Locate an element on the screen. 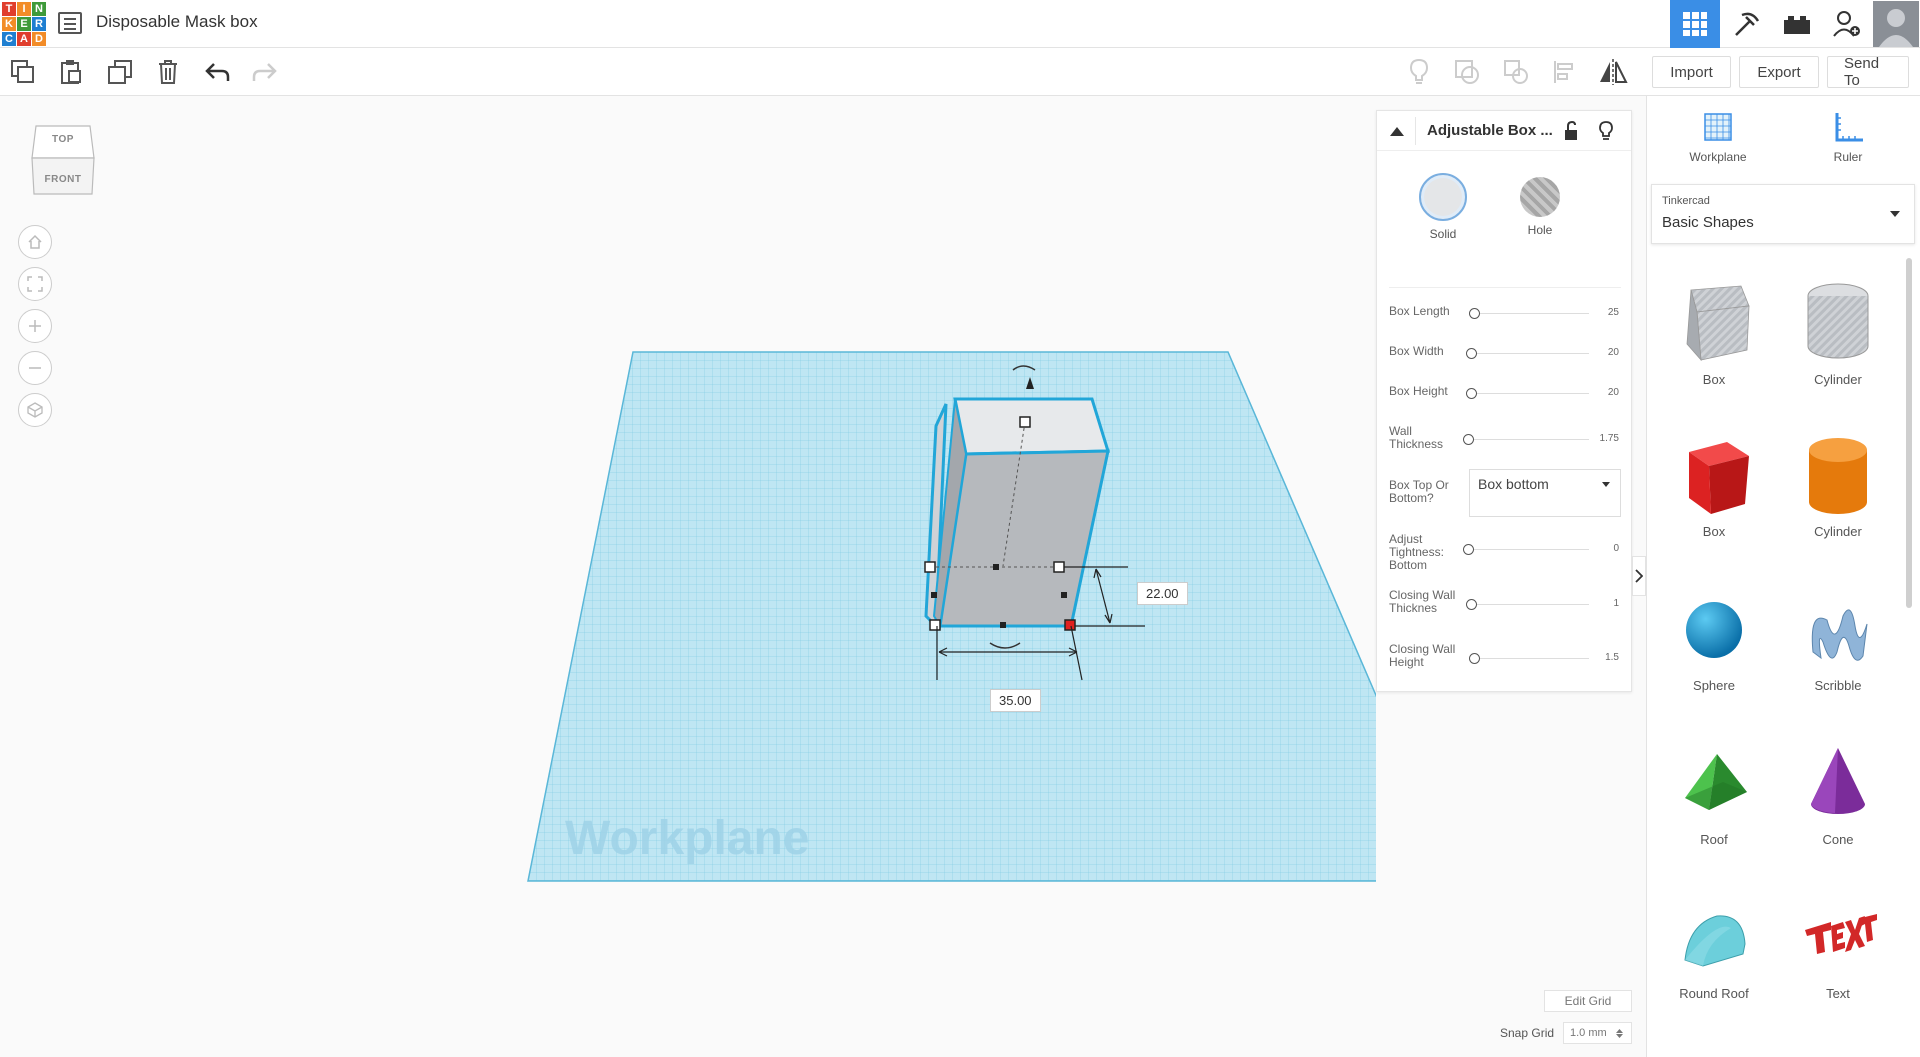 The image size is (1920, 1057). box-shape-icon is located at coordinates (1718, 323).